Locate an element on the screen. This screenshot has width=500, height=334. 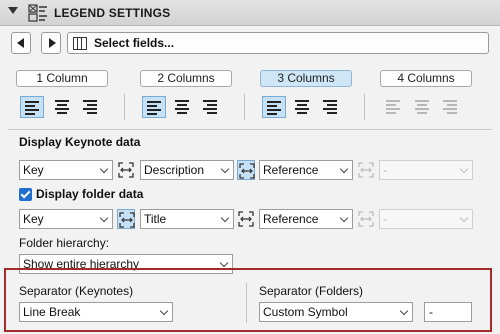
keynote-field-1-dropdown: Key is located at coordinates (66, 170).